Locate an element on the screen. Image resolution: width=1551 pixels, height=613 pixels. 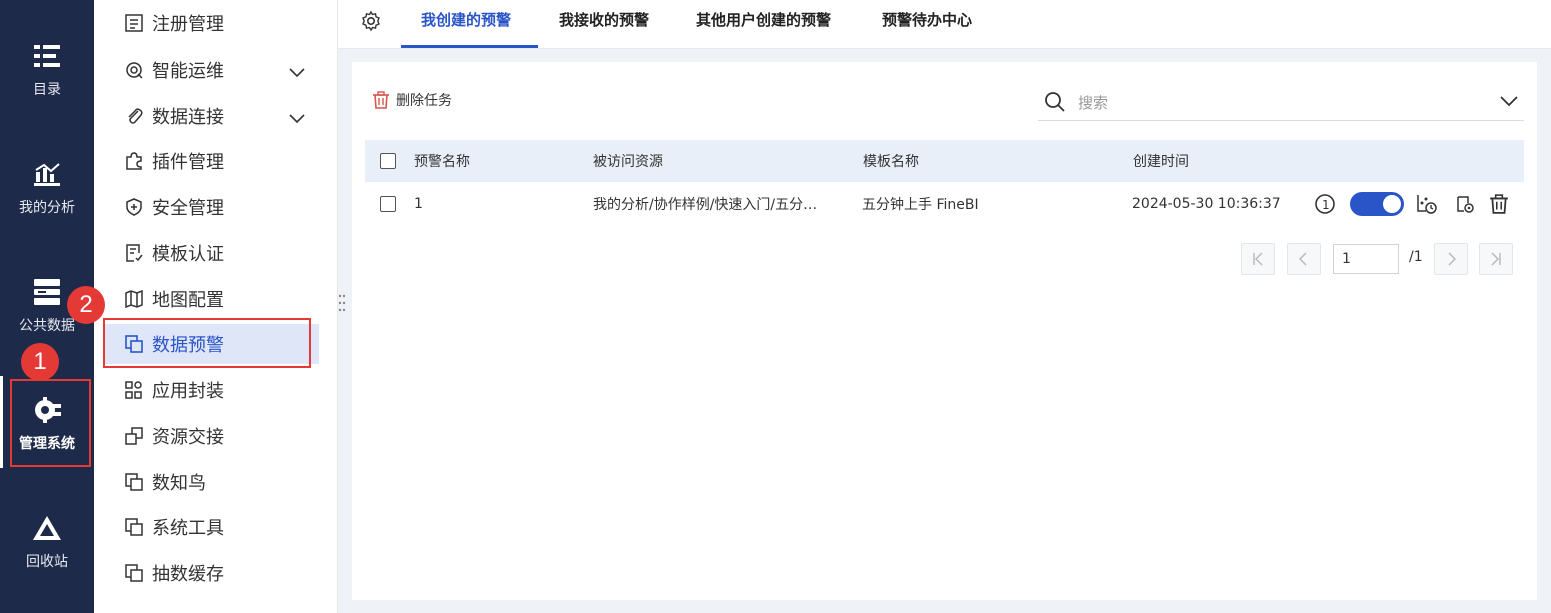
table-header: 预警名称 被访问资源 模板名称 创建时间 is located at coordinates (944, 161).